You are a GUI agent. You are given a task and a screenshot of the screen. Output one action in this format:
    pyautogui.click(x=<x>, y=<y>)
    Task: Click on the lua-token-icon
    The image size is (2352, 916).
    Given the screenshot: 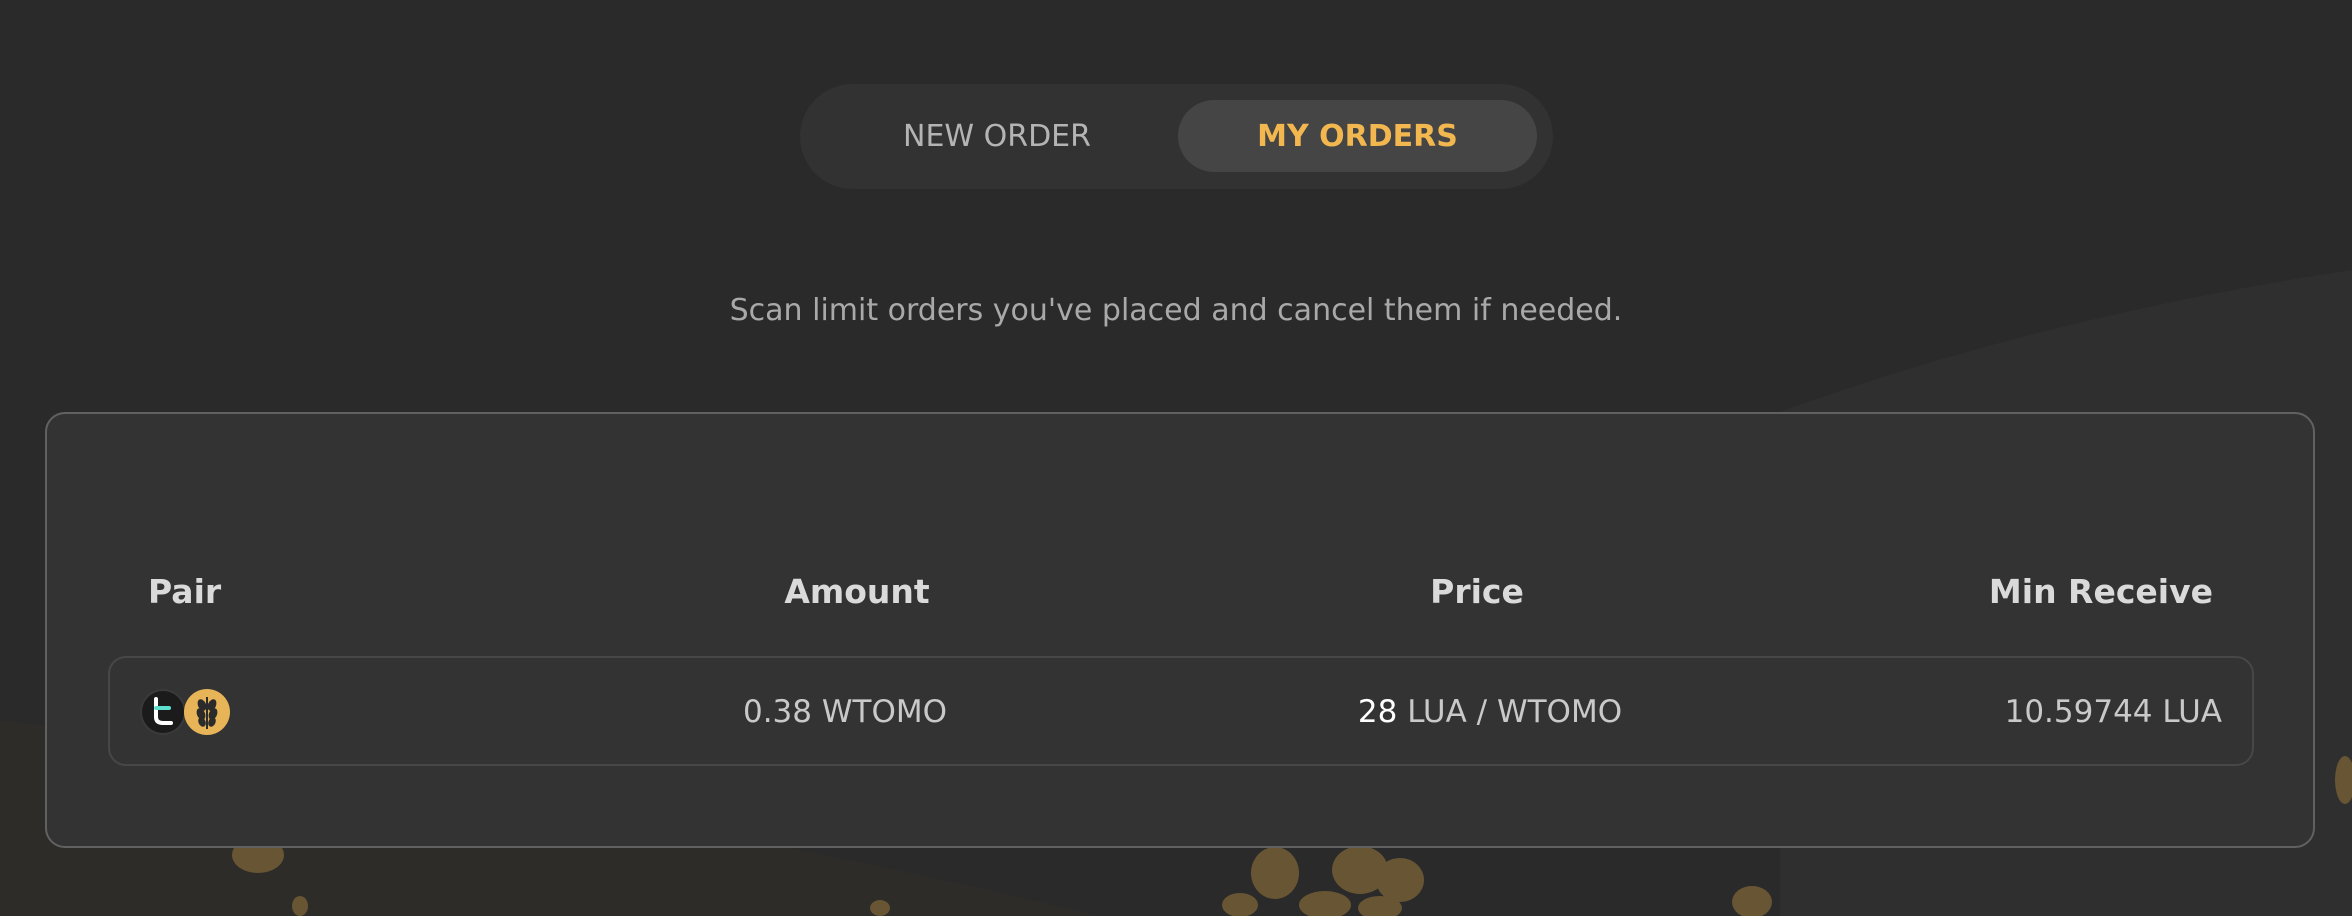 What is the action you would take?
    pyautogui.click(x=207, y=712)
    